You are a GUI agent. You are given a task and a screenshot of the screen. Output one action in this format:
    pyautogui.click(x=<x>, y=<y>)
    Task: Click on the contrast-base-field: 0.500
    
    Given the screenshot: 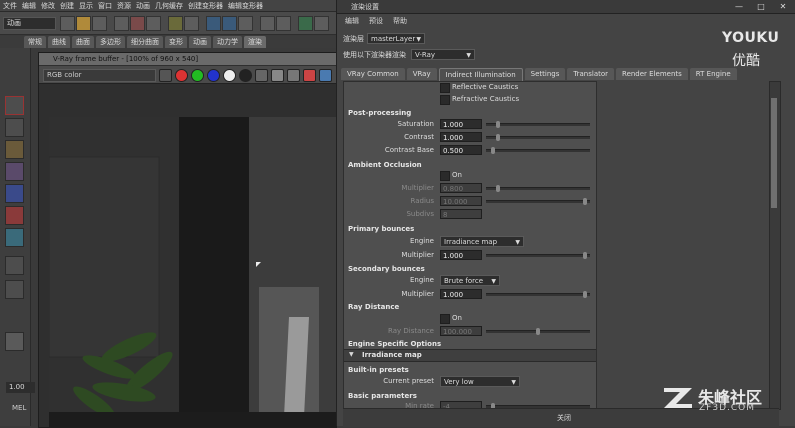 What is the action you would take?
    pyautogui.click(x=461, y=150)
    